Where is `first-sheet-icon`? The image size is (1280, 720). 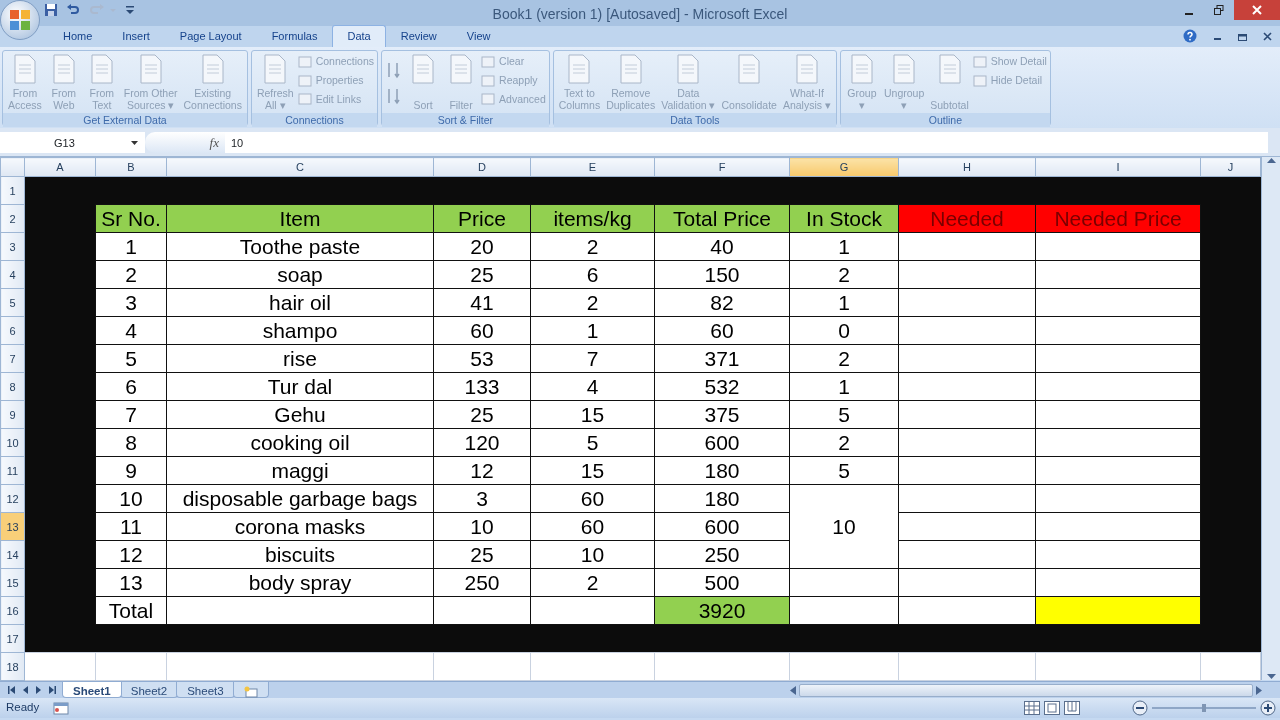 first-sheet-icon is located at coordinates (11, 690).